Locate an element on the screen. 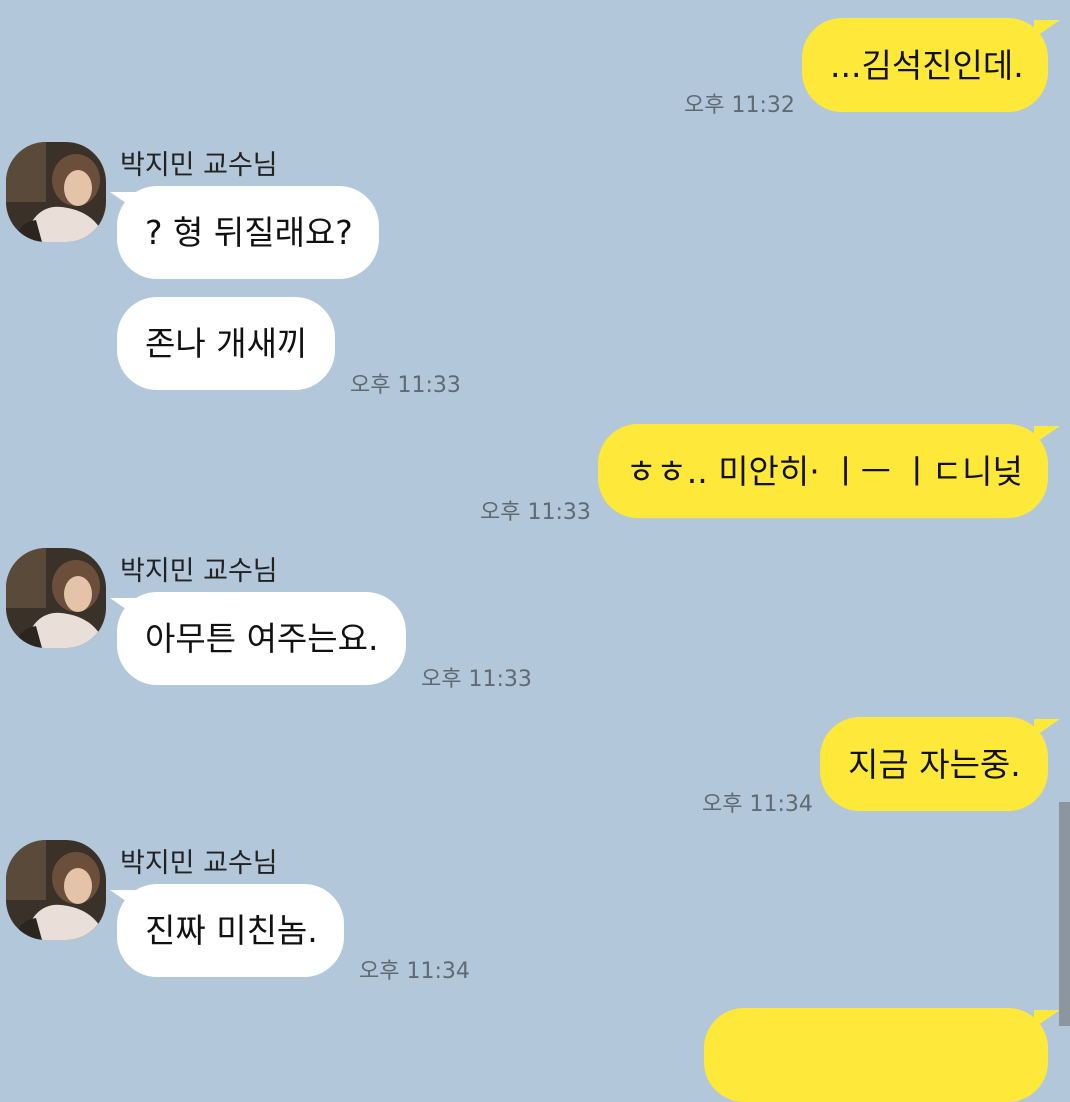 The image size is (1070, 1102). message-bubble-received: 진짜 미친놈. is located at coordinates (230, 930).